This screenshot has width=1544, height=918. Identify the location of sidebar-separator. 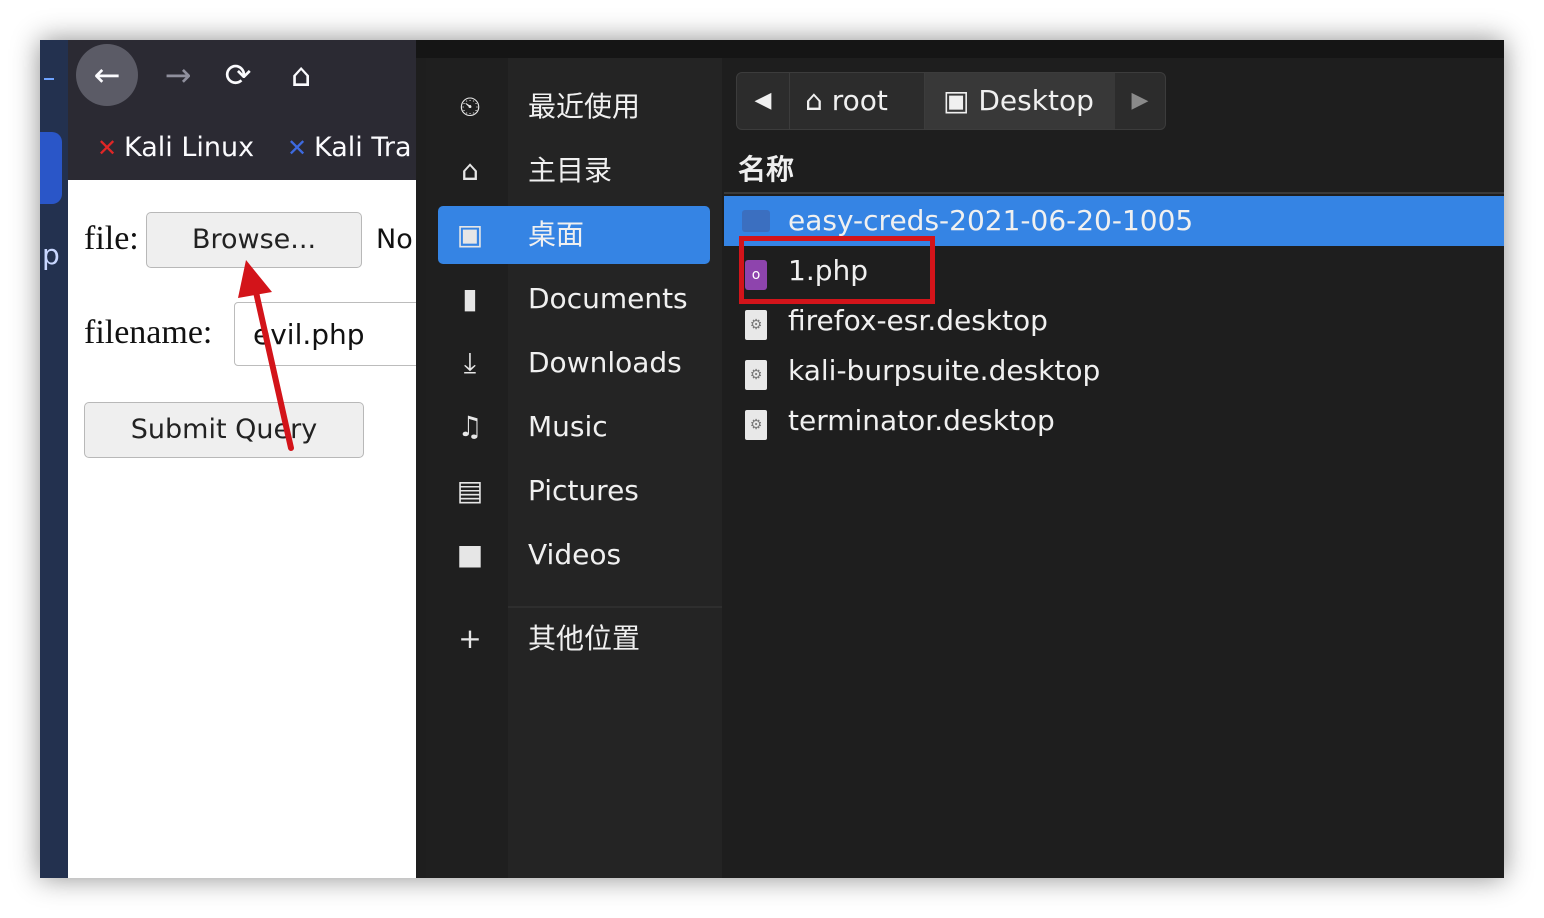
(615, 607).